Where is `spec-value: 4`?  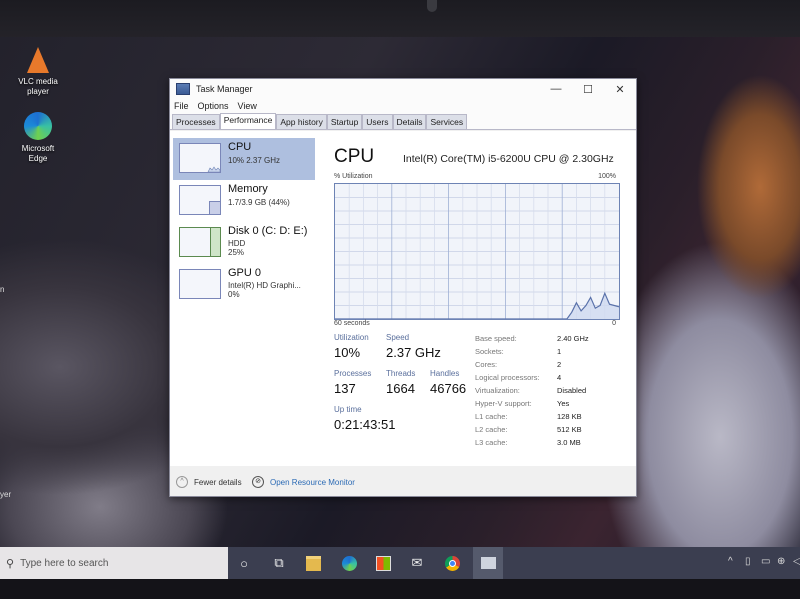 spec-value: 4 is located at coordinates (559, 377).